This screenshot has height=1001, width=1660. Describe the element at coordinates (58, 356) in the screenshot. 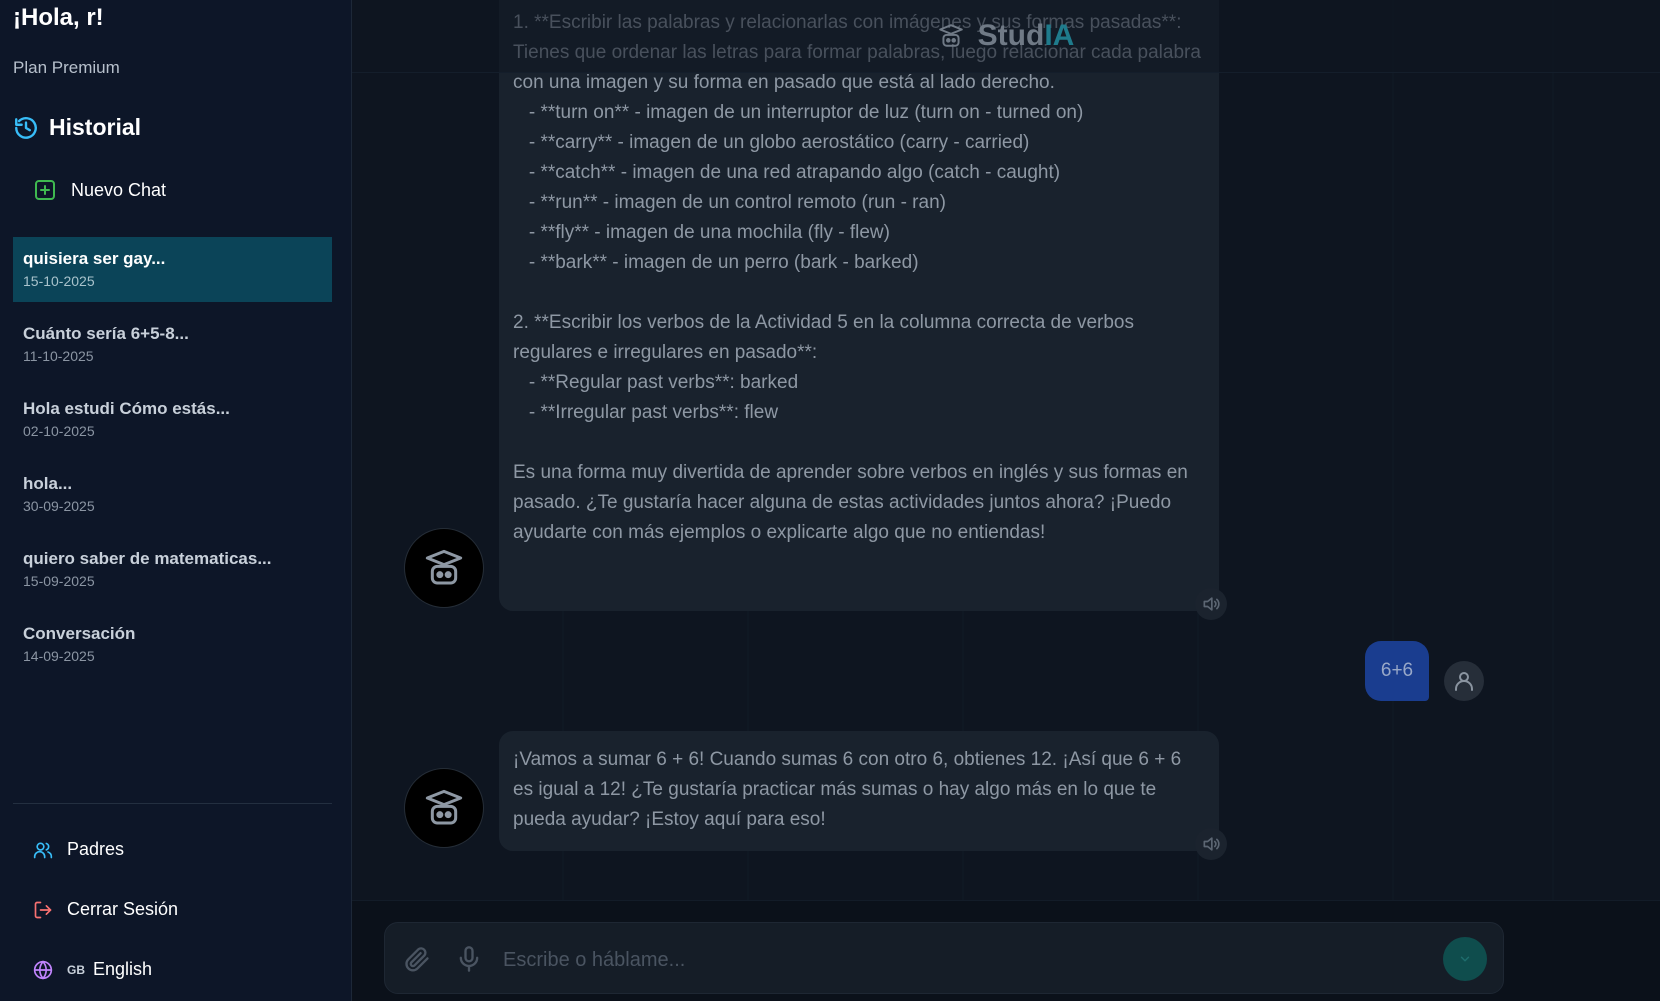

I see `chat-history-date: 11-10-2025` at that location.